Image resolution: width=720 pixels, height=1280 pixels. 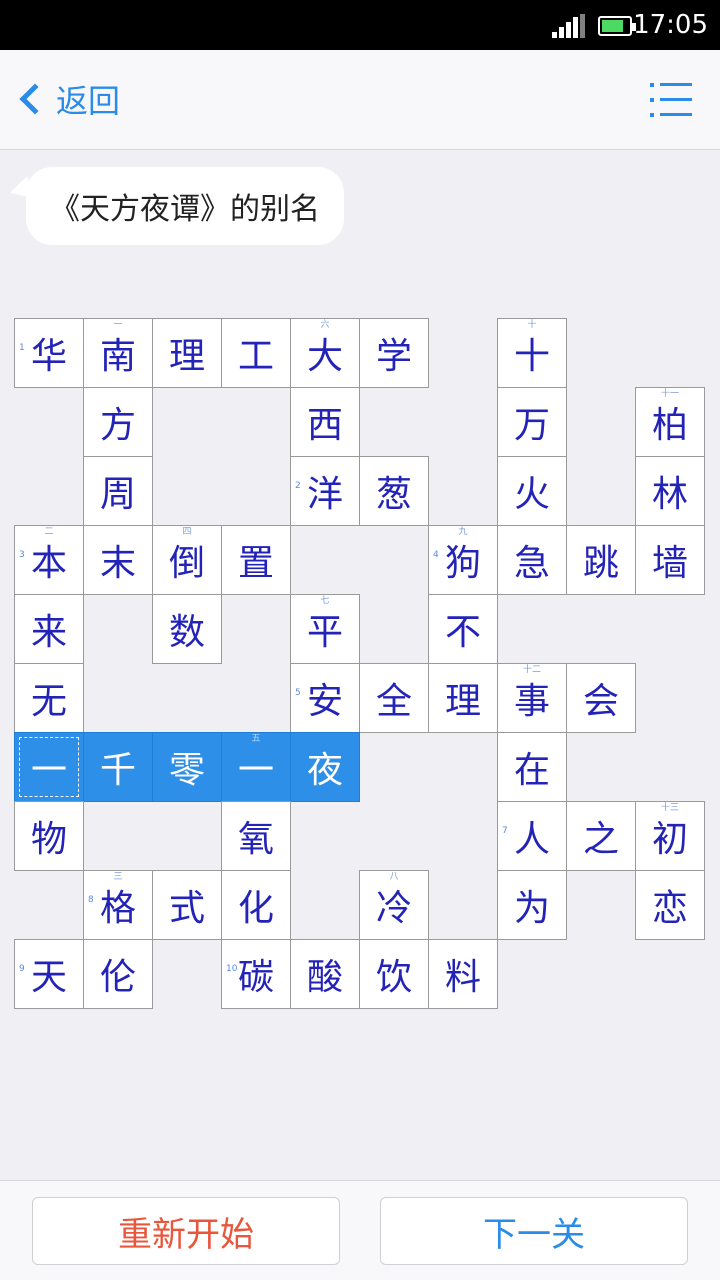 I want to click on grid-cell: 倒四, so click(x=187, y=560).